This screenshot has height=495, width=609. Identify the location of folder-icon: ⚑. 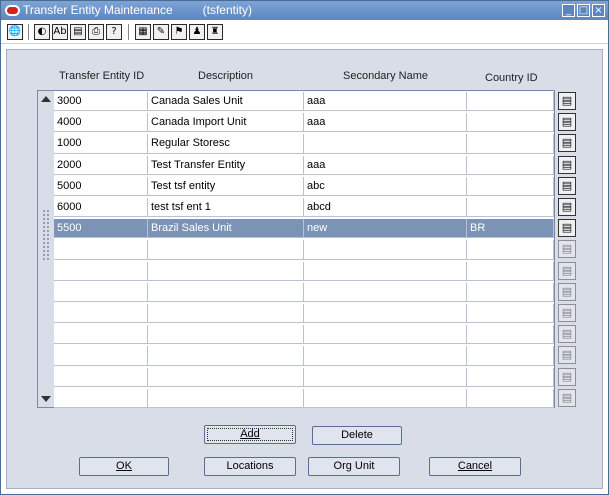
(179, 32).